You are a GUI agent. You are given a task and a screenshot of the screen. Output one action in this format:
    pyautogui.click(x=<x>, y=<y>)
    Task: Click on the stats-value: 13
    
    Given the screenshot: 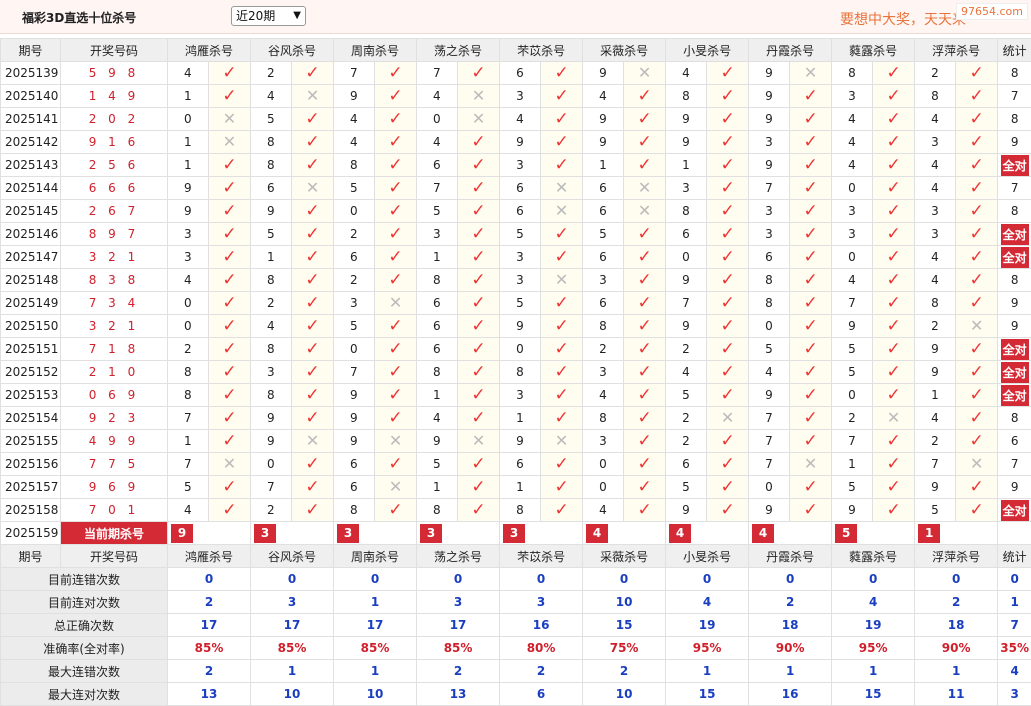 What is the action you would take?
    pyautogui.click(x=209, y=694)
    